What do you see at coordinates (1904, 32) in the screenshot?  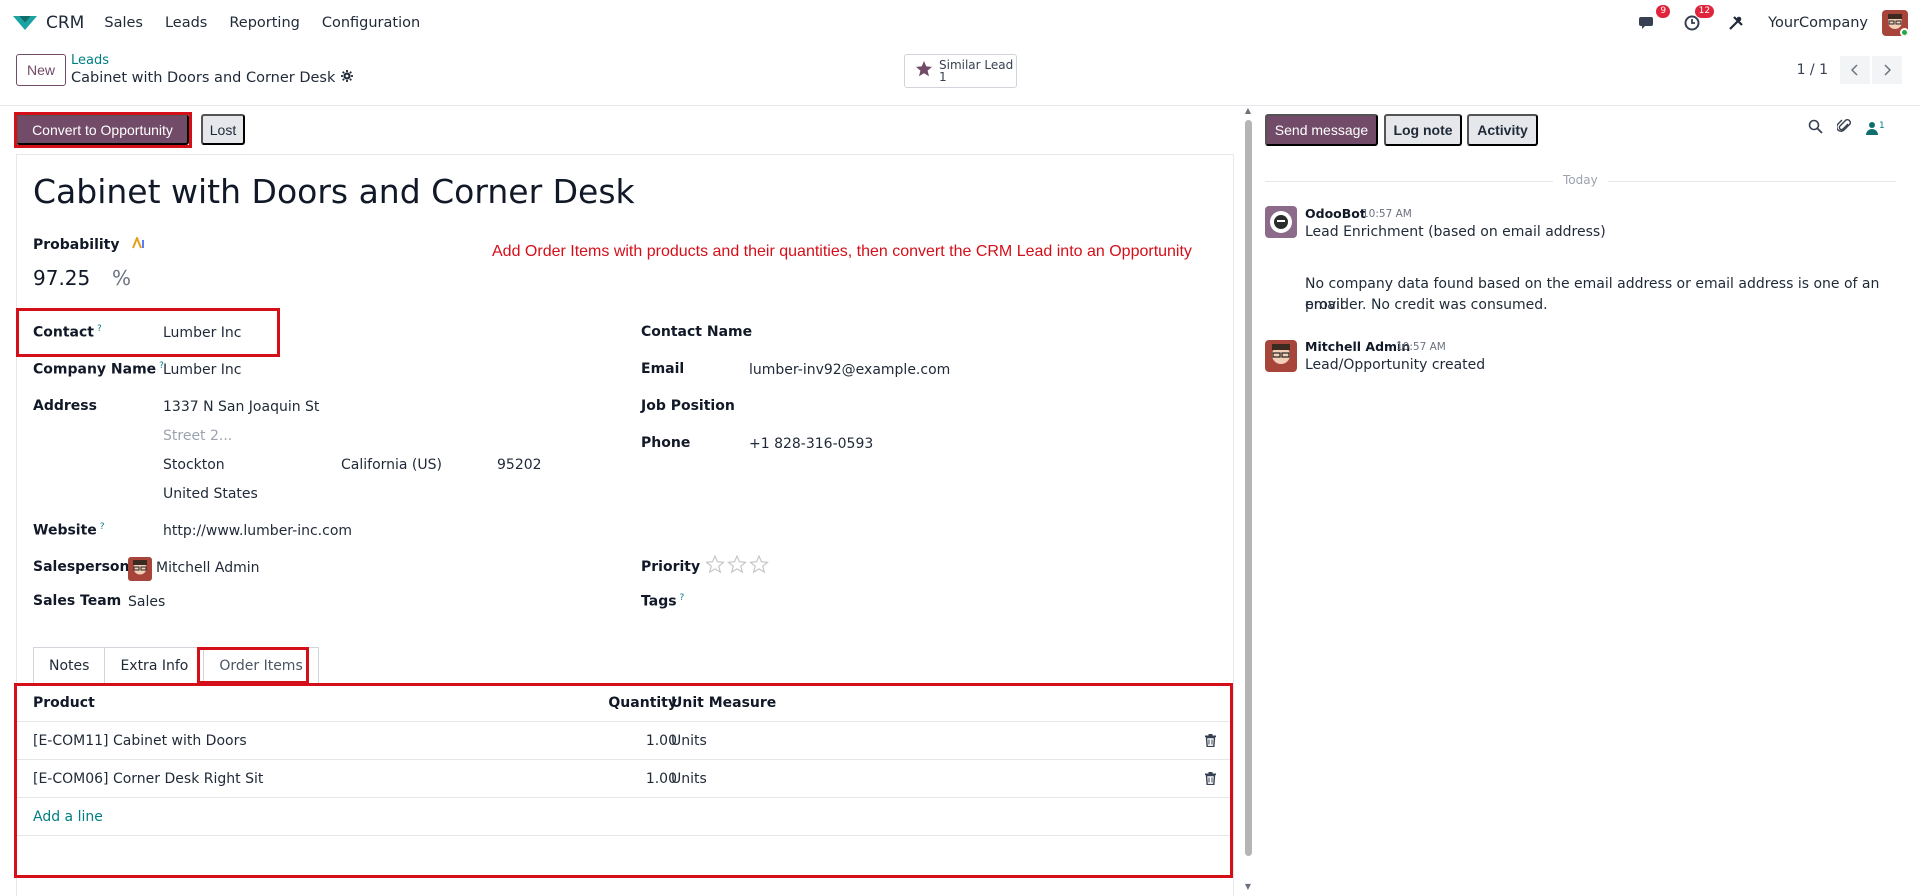 I see `online-status-dot` at bounding box center [1904, 32].